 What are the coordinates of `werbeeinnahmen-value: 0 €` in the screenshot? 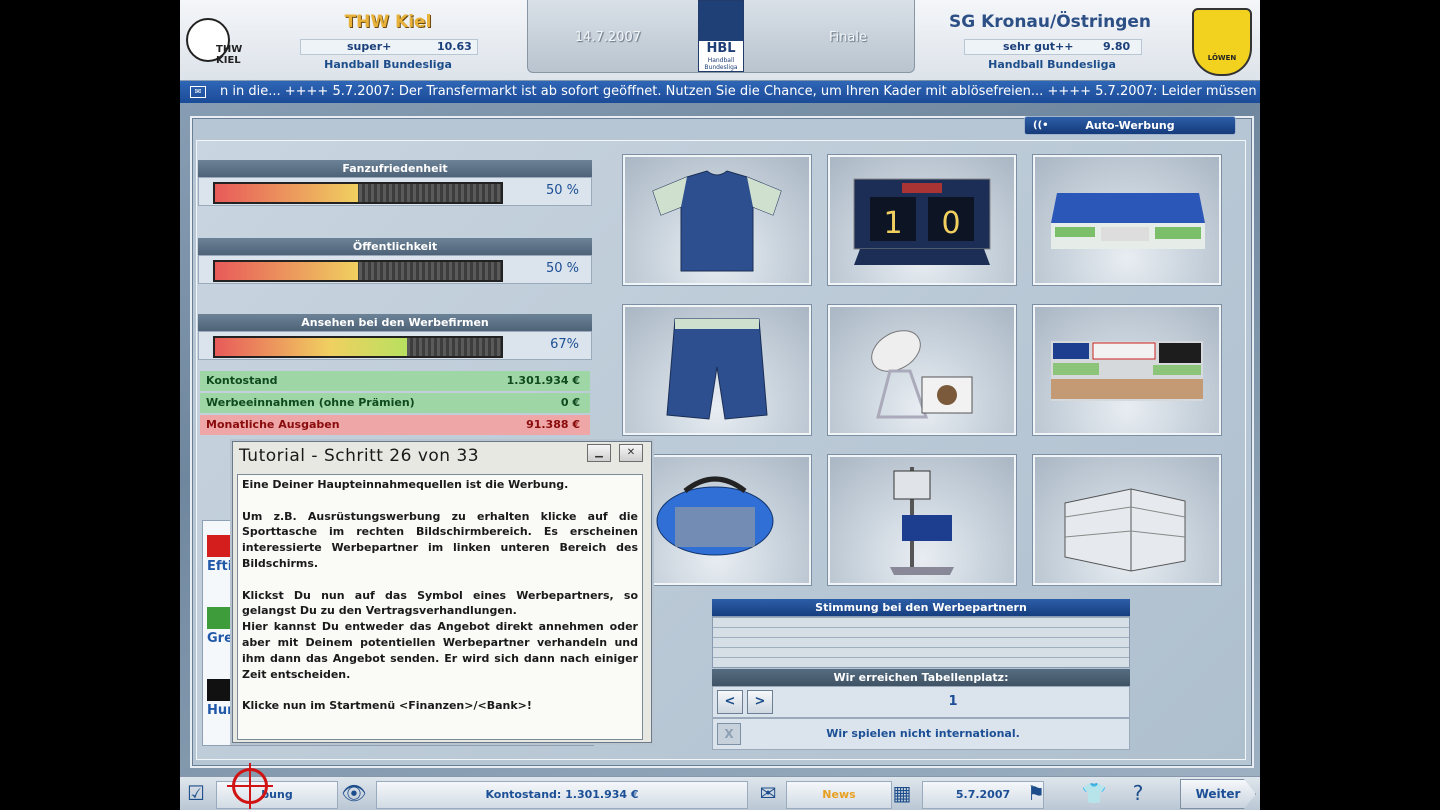 It's located at (570, 402).